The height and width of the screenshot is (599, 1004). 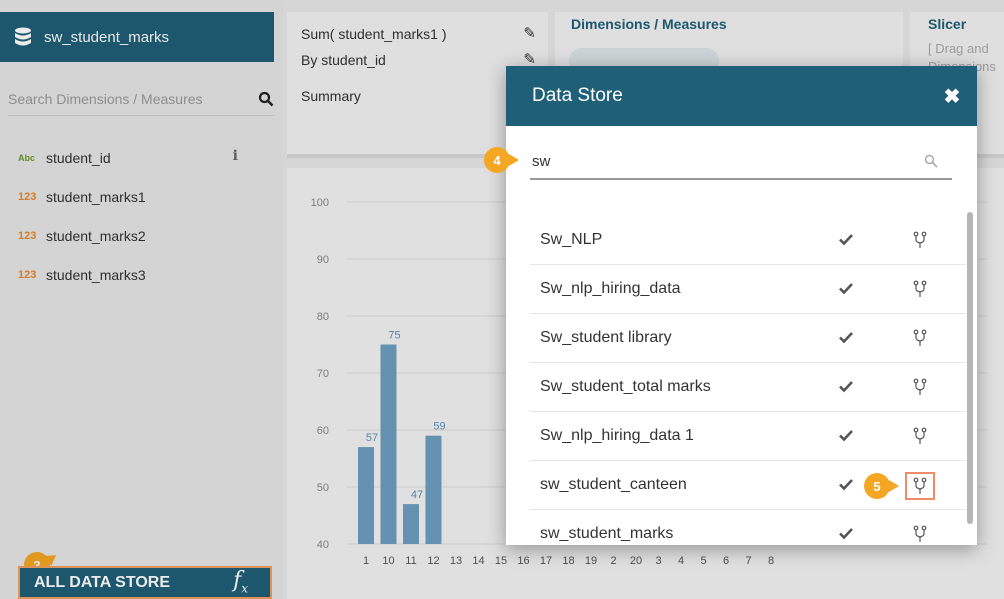 What do you see at coordinates (748, 240) in the screenshot?
I see `datastore-row: Sw_NLP` at bounding box center [748, 240].